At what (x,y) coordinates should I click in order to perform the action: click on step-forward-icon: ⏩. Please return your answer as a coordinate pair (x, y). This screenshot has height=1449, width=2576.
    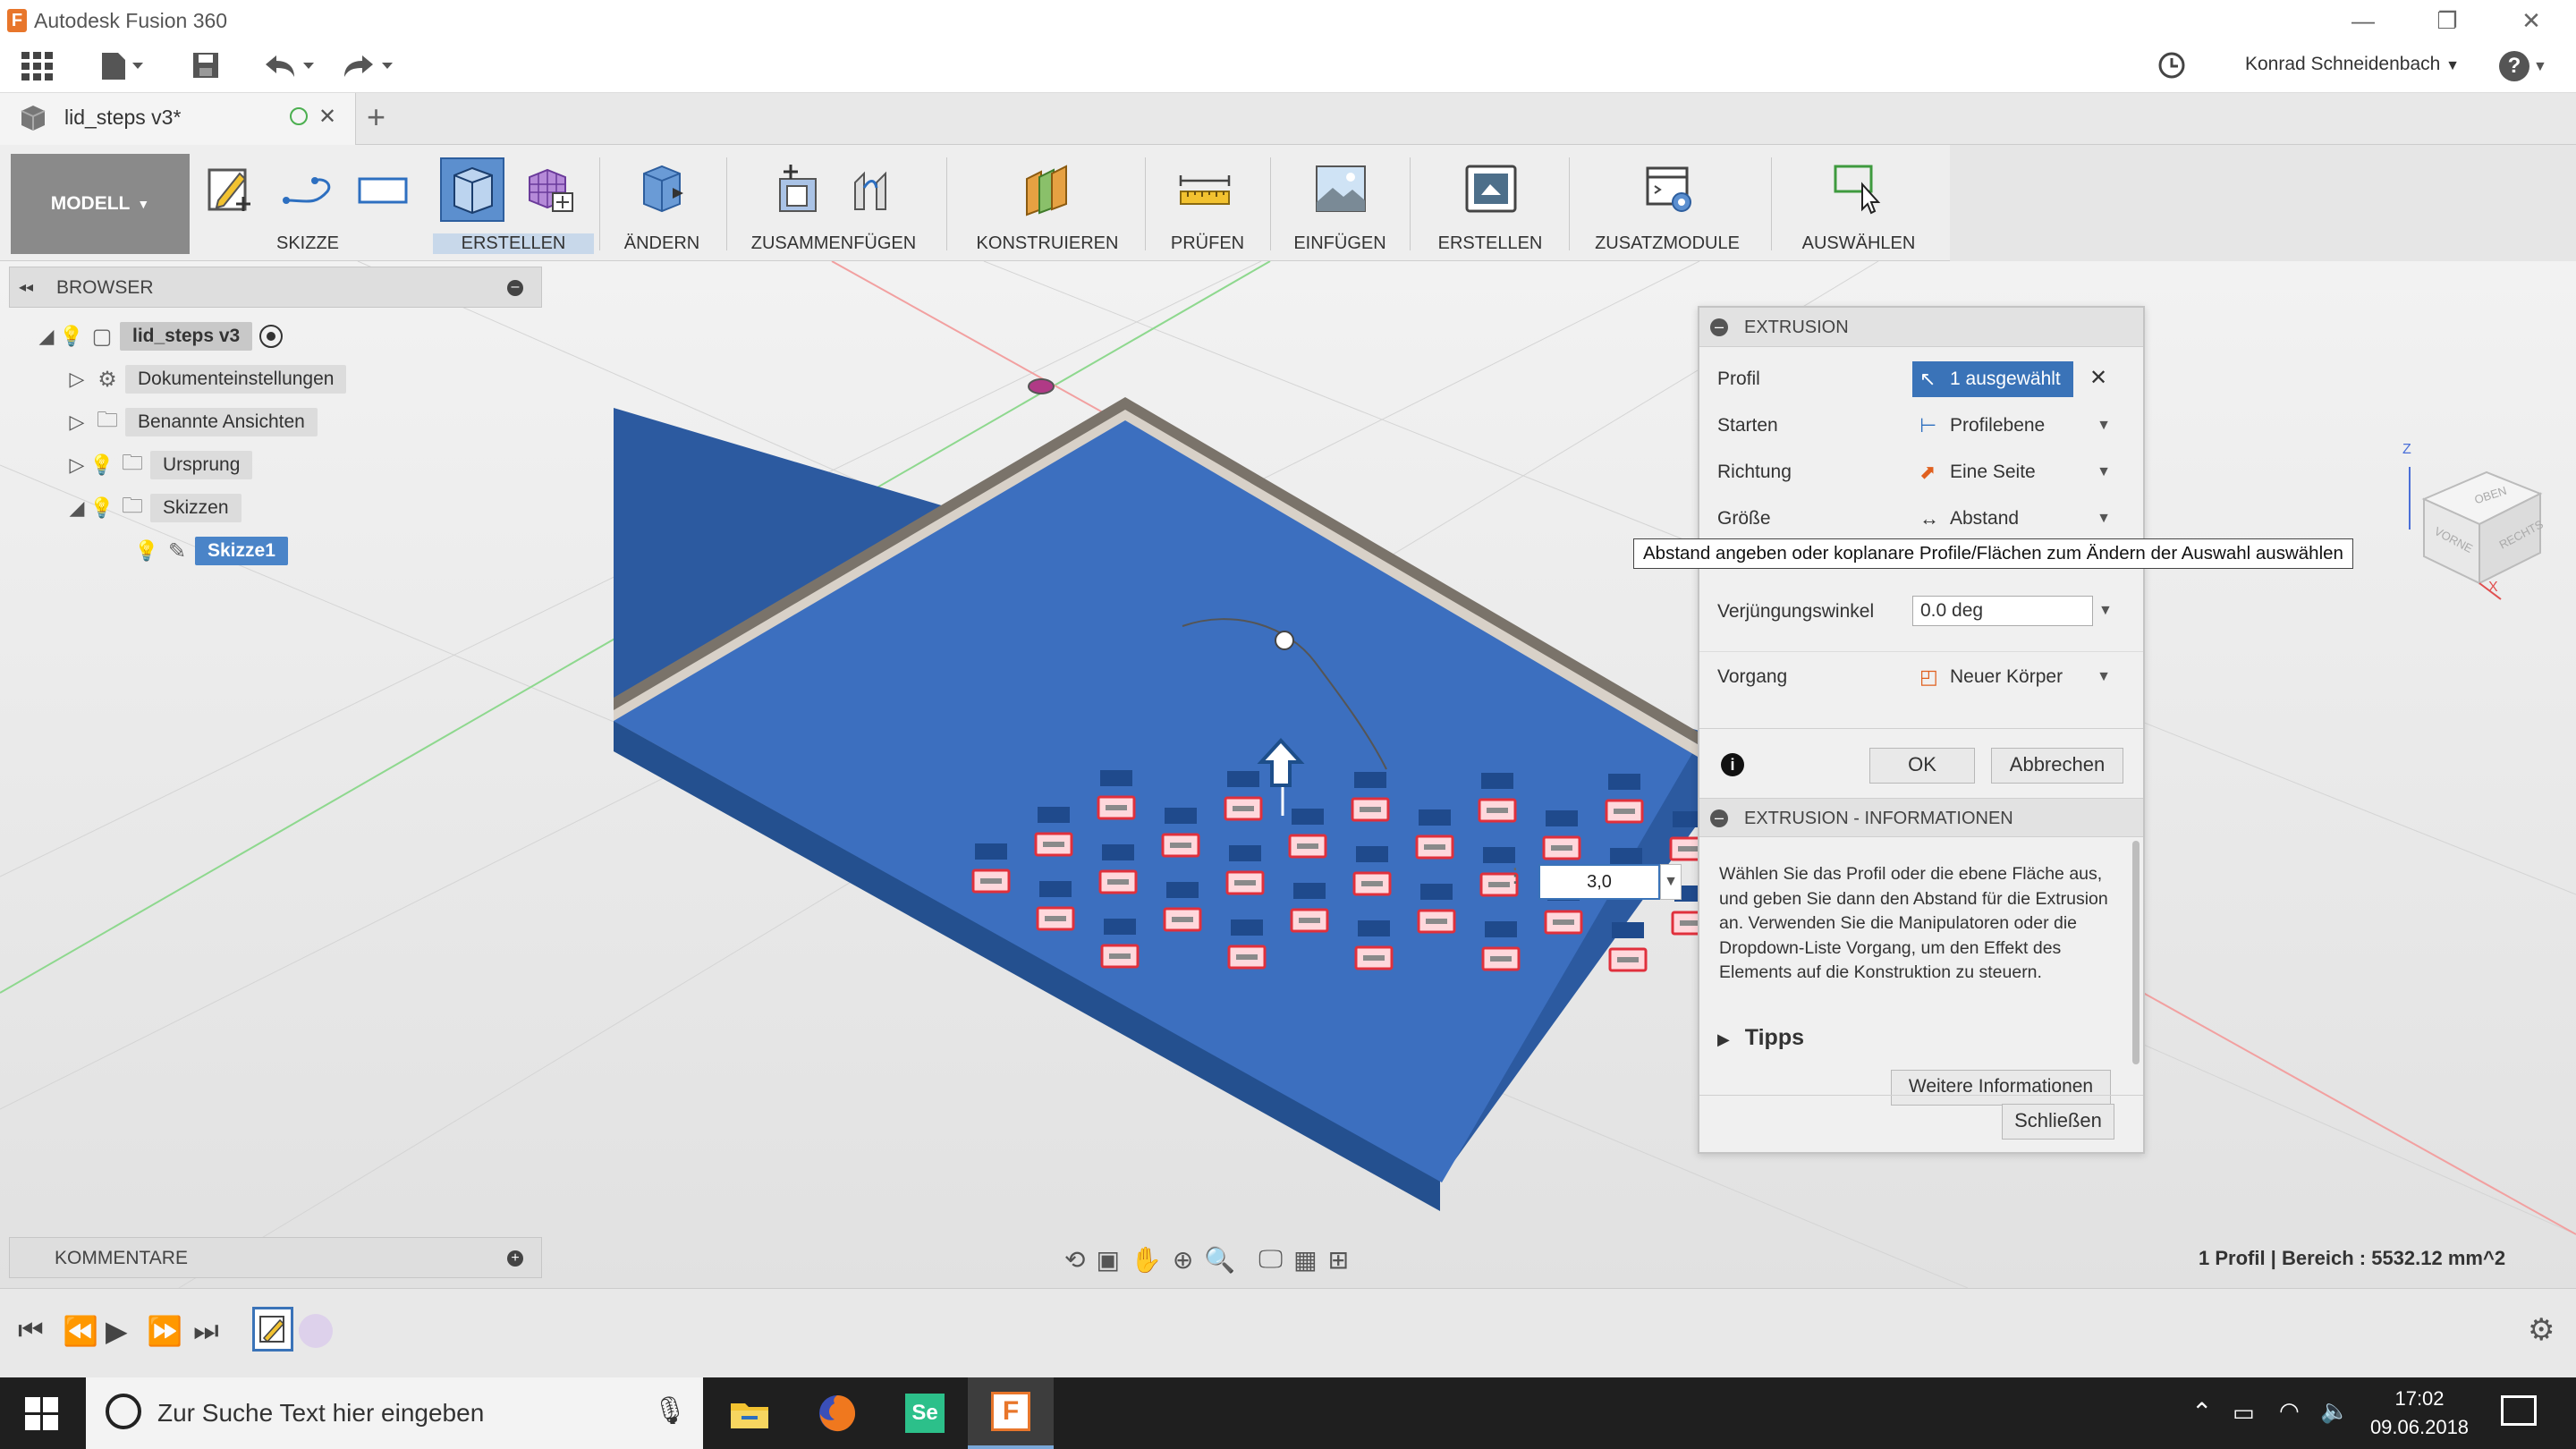
    Looking at the image, I should click on (164, 1331).